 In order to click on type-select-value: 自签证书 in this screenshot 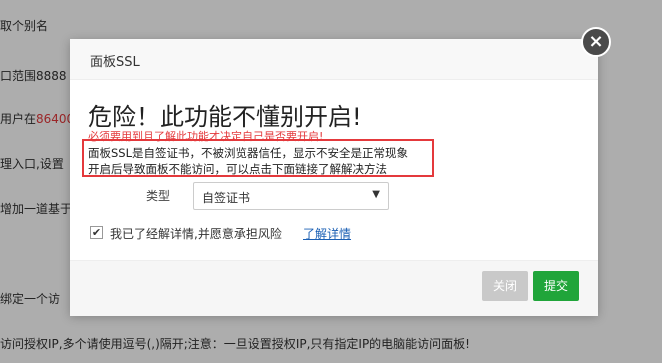, I will do `click(226, 198)`.